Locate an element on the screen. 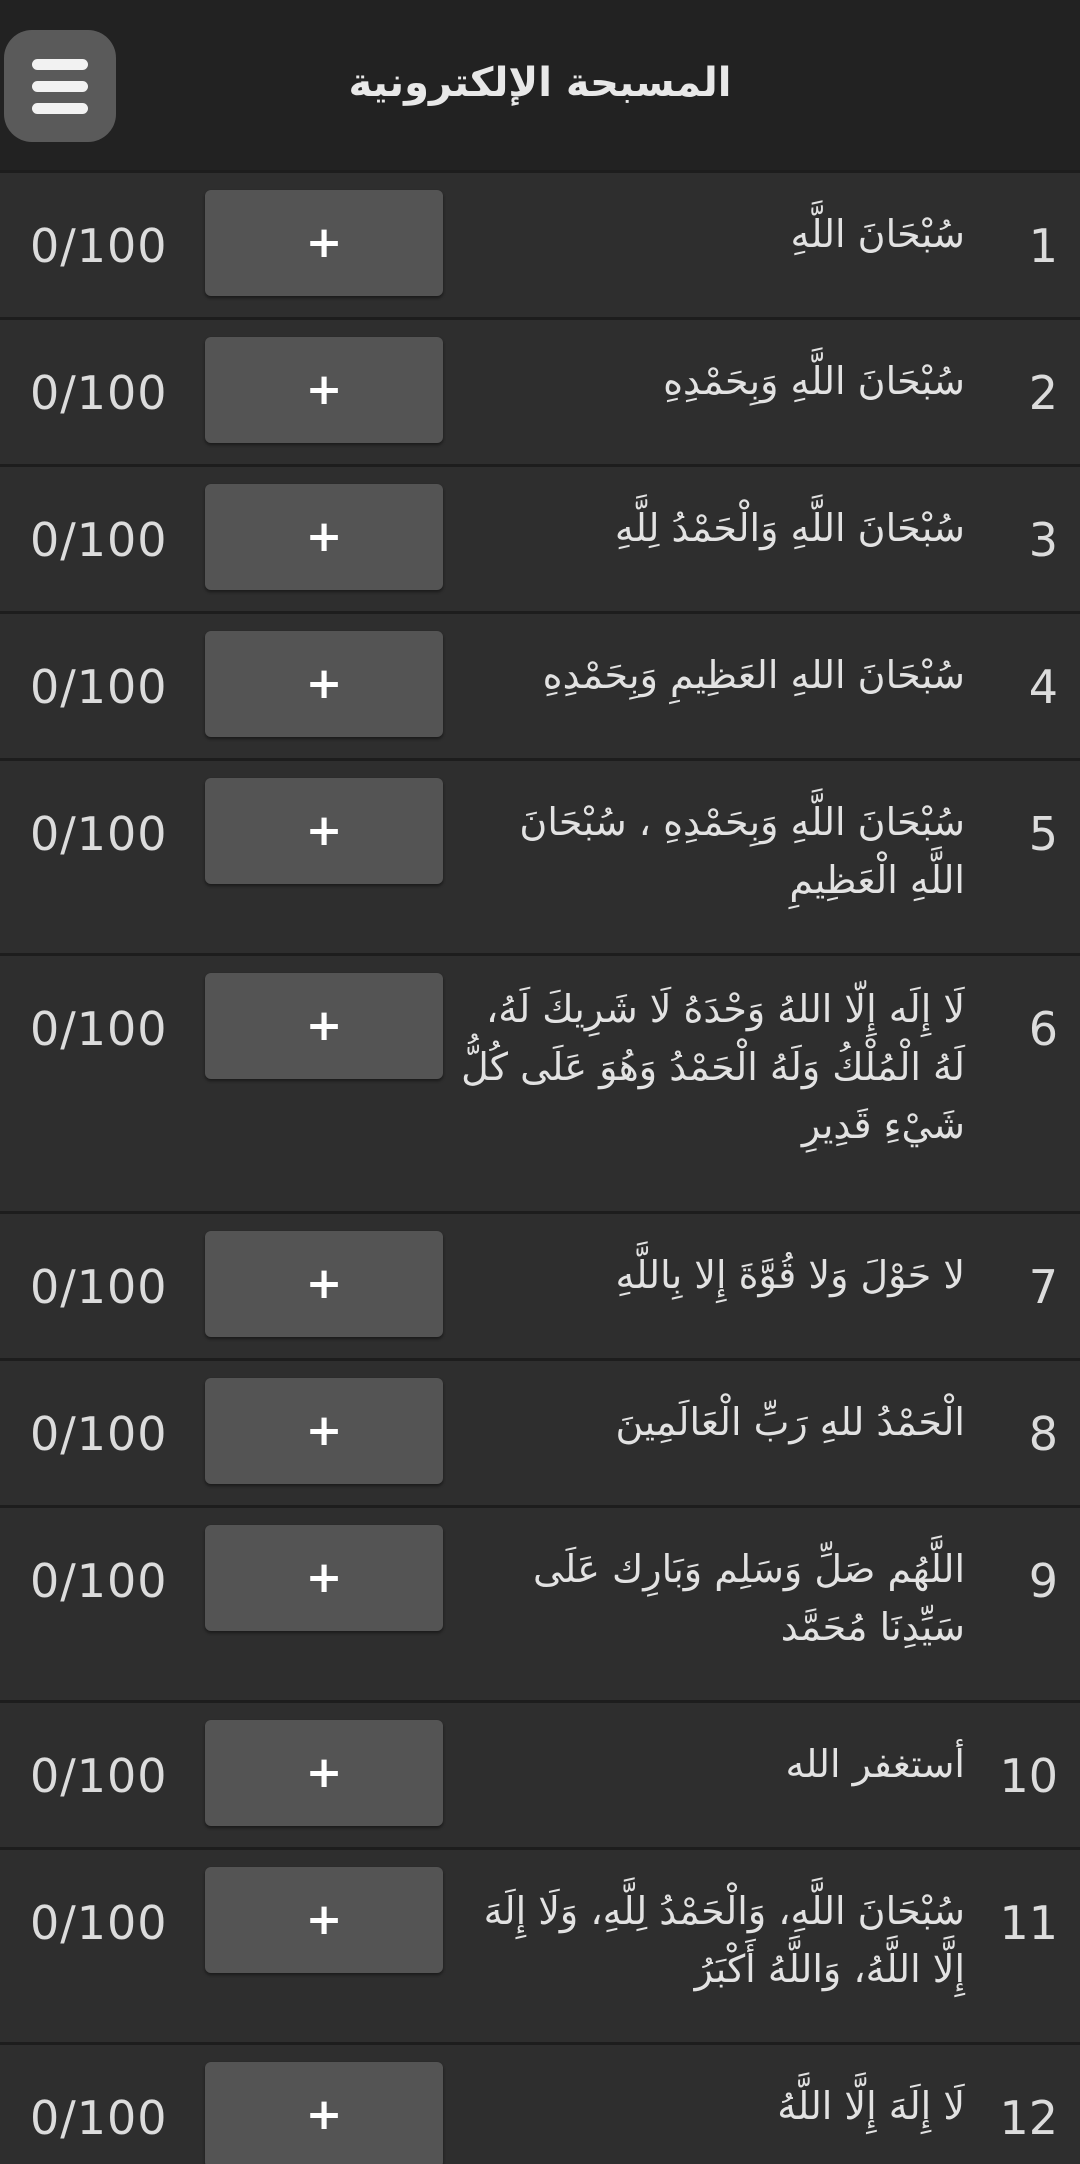 This screenshot has width=1080, height=2164. page-title: المسبحة الإلكترونية is located at coordinates (540, 83).